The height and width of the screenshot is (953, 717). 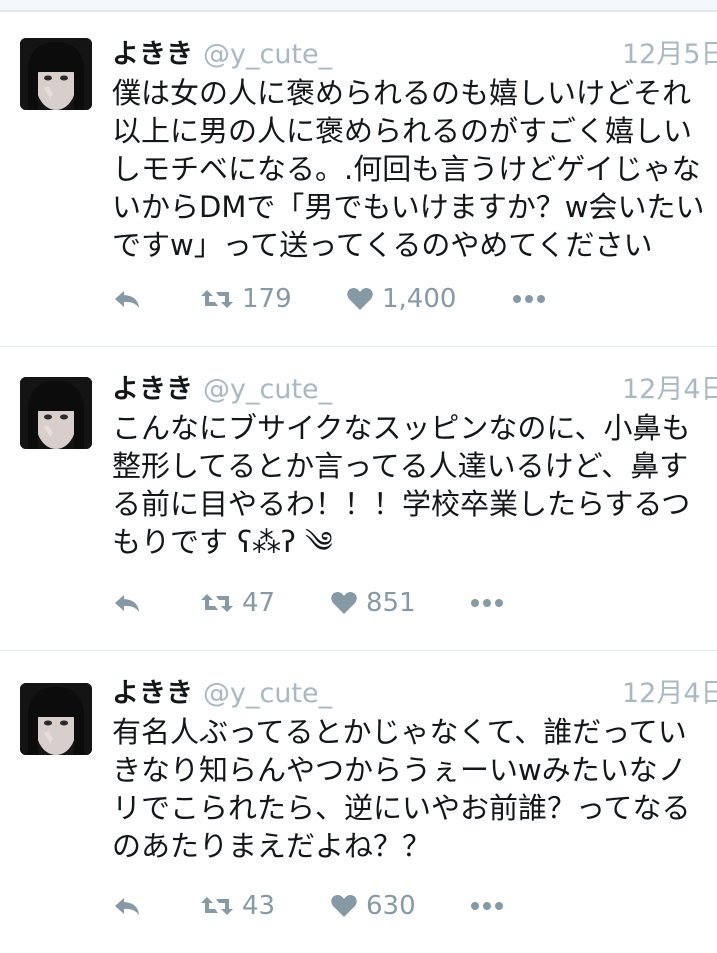 I want to click on tweet-text-line: しモチベになる。.何回も言うけどゲイじゃな, so click(x=406, y=169).